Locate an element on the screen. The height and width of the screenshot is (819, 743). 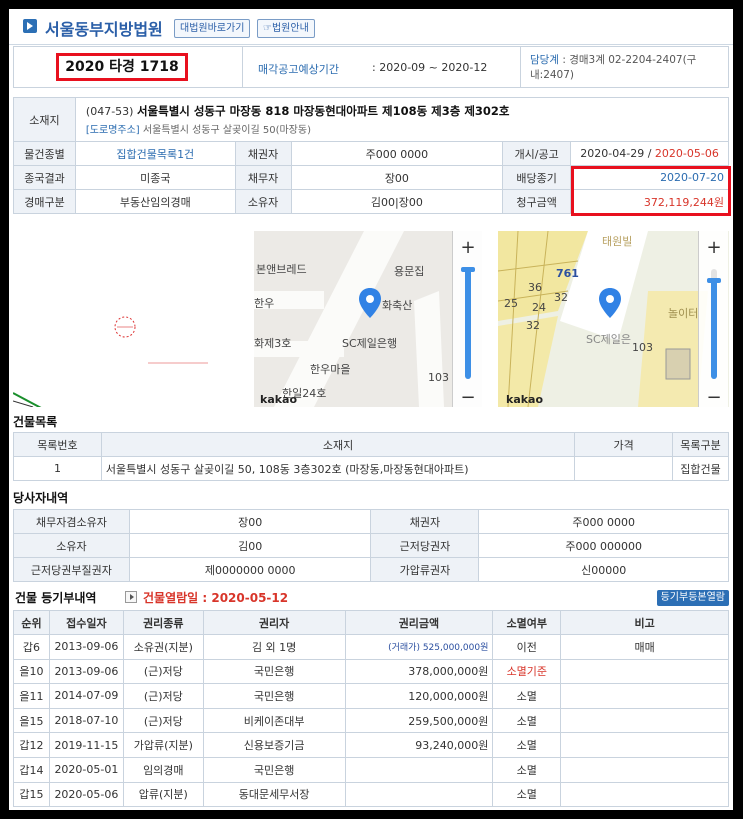
court-arrow-icon is located at coordinates (30, 26).